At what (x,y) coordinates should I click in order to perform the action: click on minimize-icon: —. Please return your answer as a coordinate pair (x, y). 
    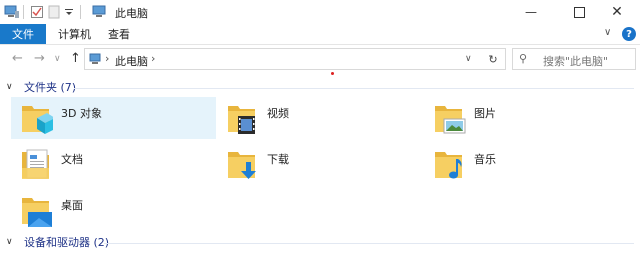
    Looking at the image, I should click on (531, 12).